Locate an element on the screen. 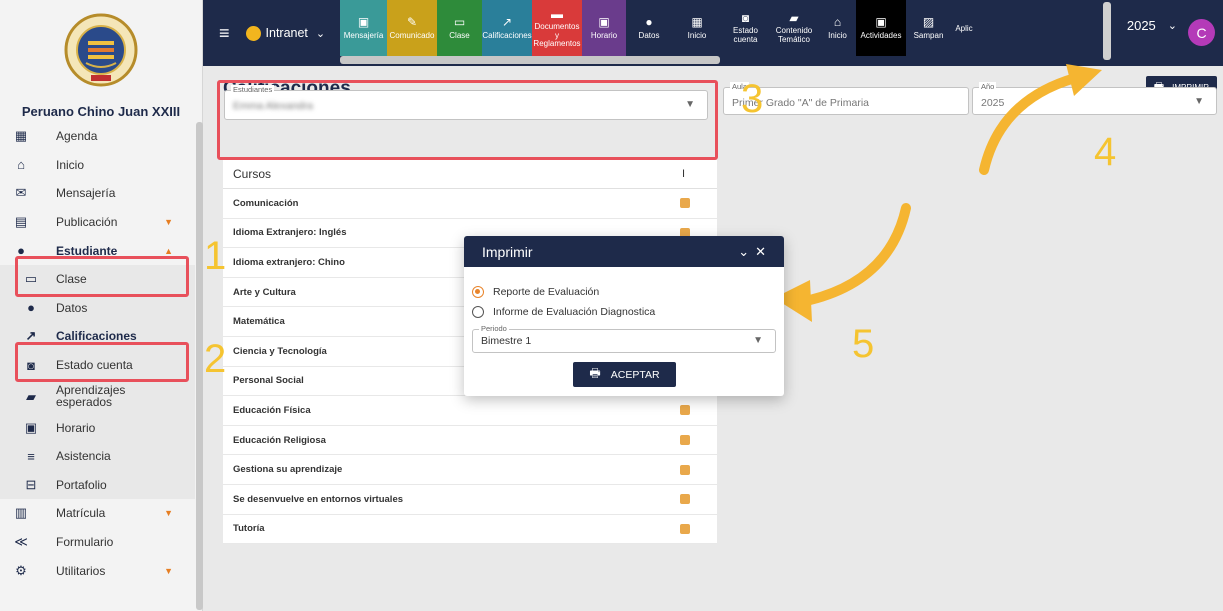 Image resolution: width=1223 pixels, height=611 pixels. tools-icon: ⚙ is located at coordinates (21, 570).